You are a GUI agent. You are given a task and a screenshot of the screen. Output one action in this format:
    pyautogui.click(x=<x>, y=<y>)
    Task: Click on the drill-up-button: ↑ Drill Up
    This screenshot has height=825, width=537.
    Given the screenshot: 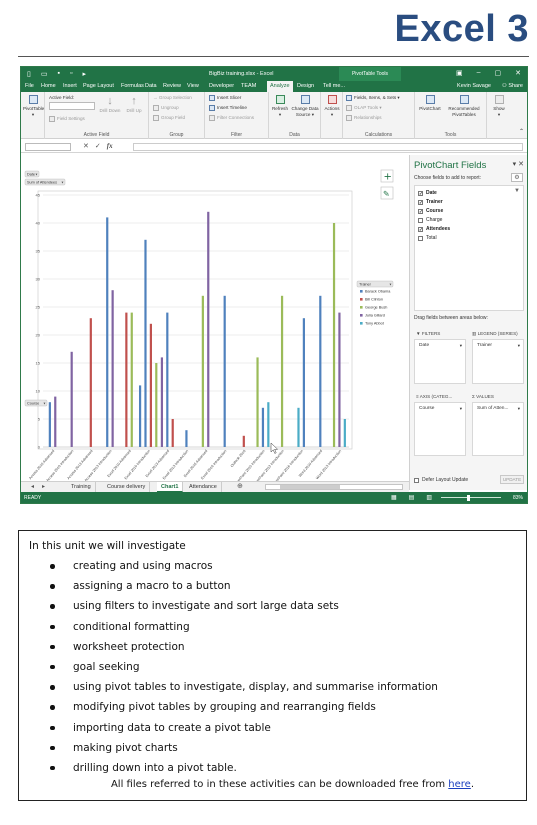 What is the action you would take?
    pyautogui.click(x=134, y=104)
    